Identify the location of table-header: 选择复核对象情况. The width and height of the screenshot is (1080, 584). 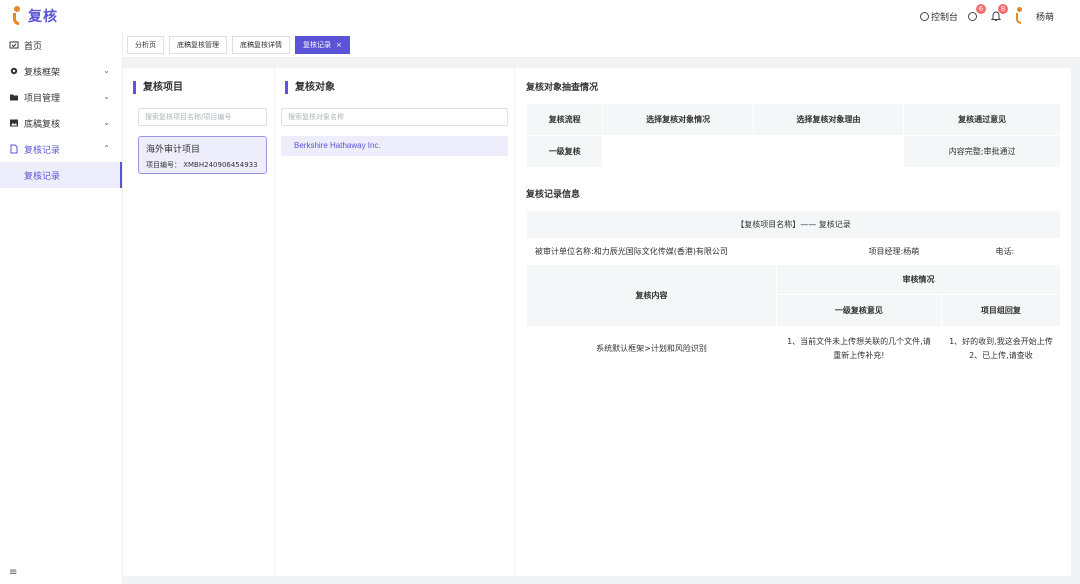
(678, 119).